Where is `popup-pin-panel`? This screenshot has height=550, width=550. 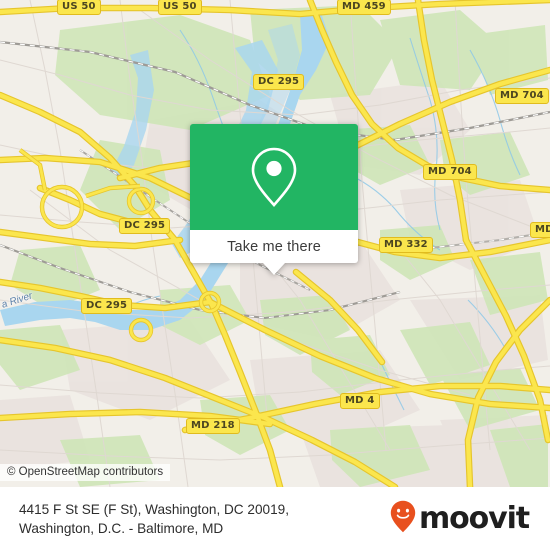 popup-pin-panel is located at coordinates (274, 177).